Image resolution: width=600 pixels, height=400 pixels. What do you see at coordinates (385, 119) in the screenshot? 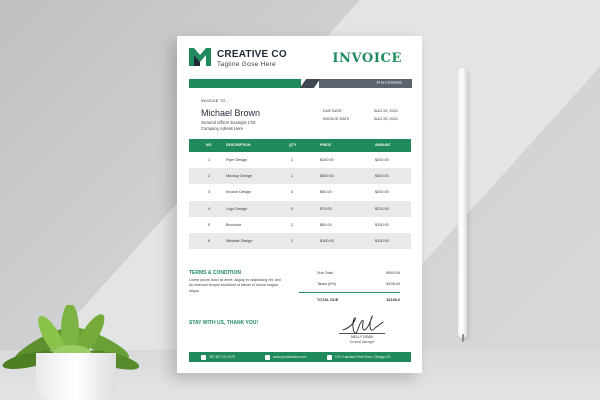
I see `invoice-date-value: AUG 25, 2021` at bounding box center [385, 119].